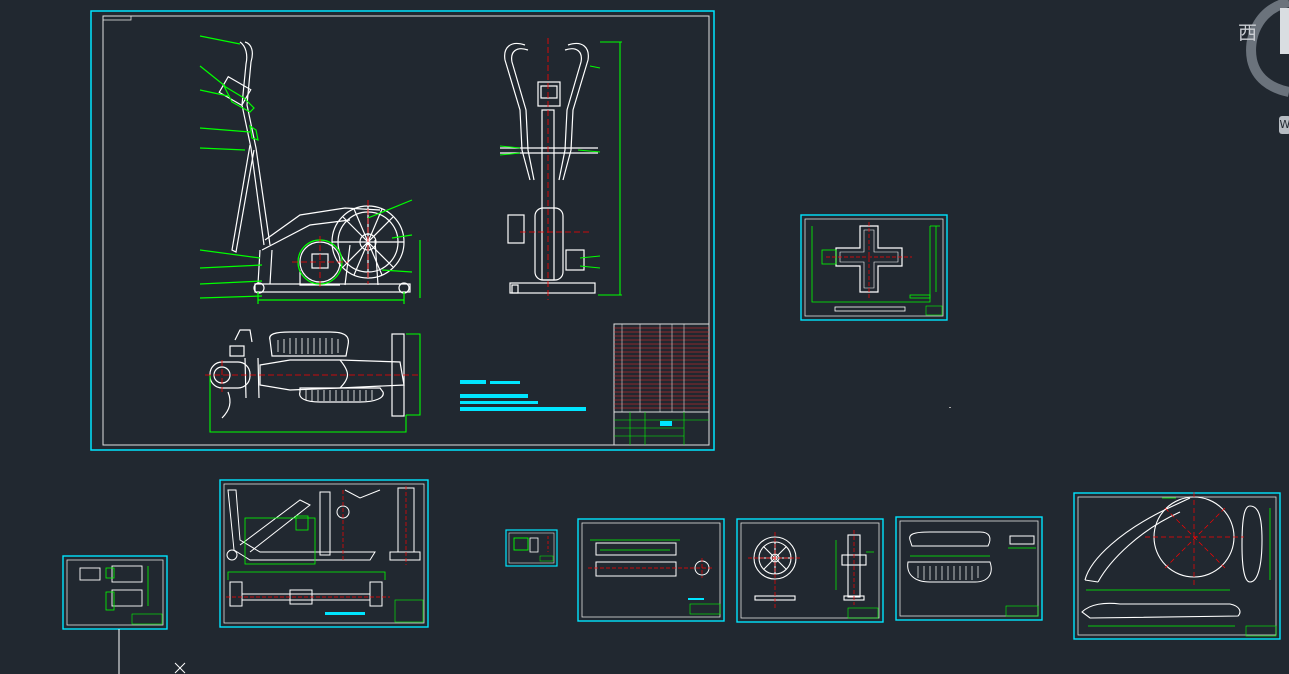 This screenshot has width=1289, height=674. Describe the element at coordinates (325, 369) in the screenshot. I see `top-view-grille` at that location.